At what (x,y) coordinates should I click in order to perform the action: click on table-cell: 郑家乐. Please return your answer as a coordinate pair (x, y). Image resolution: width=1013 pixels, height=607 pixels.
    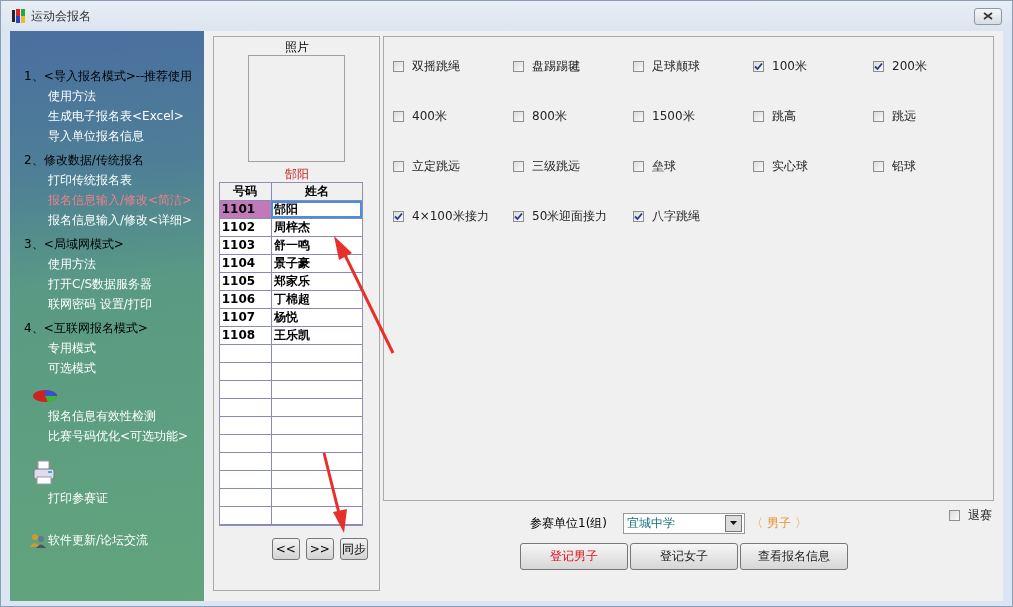
    Looking at the image, I should click on (316, 281).